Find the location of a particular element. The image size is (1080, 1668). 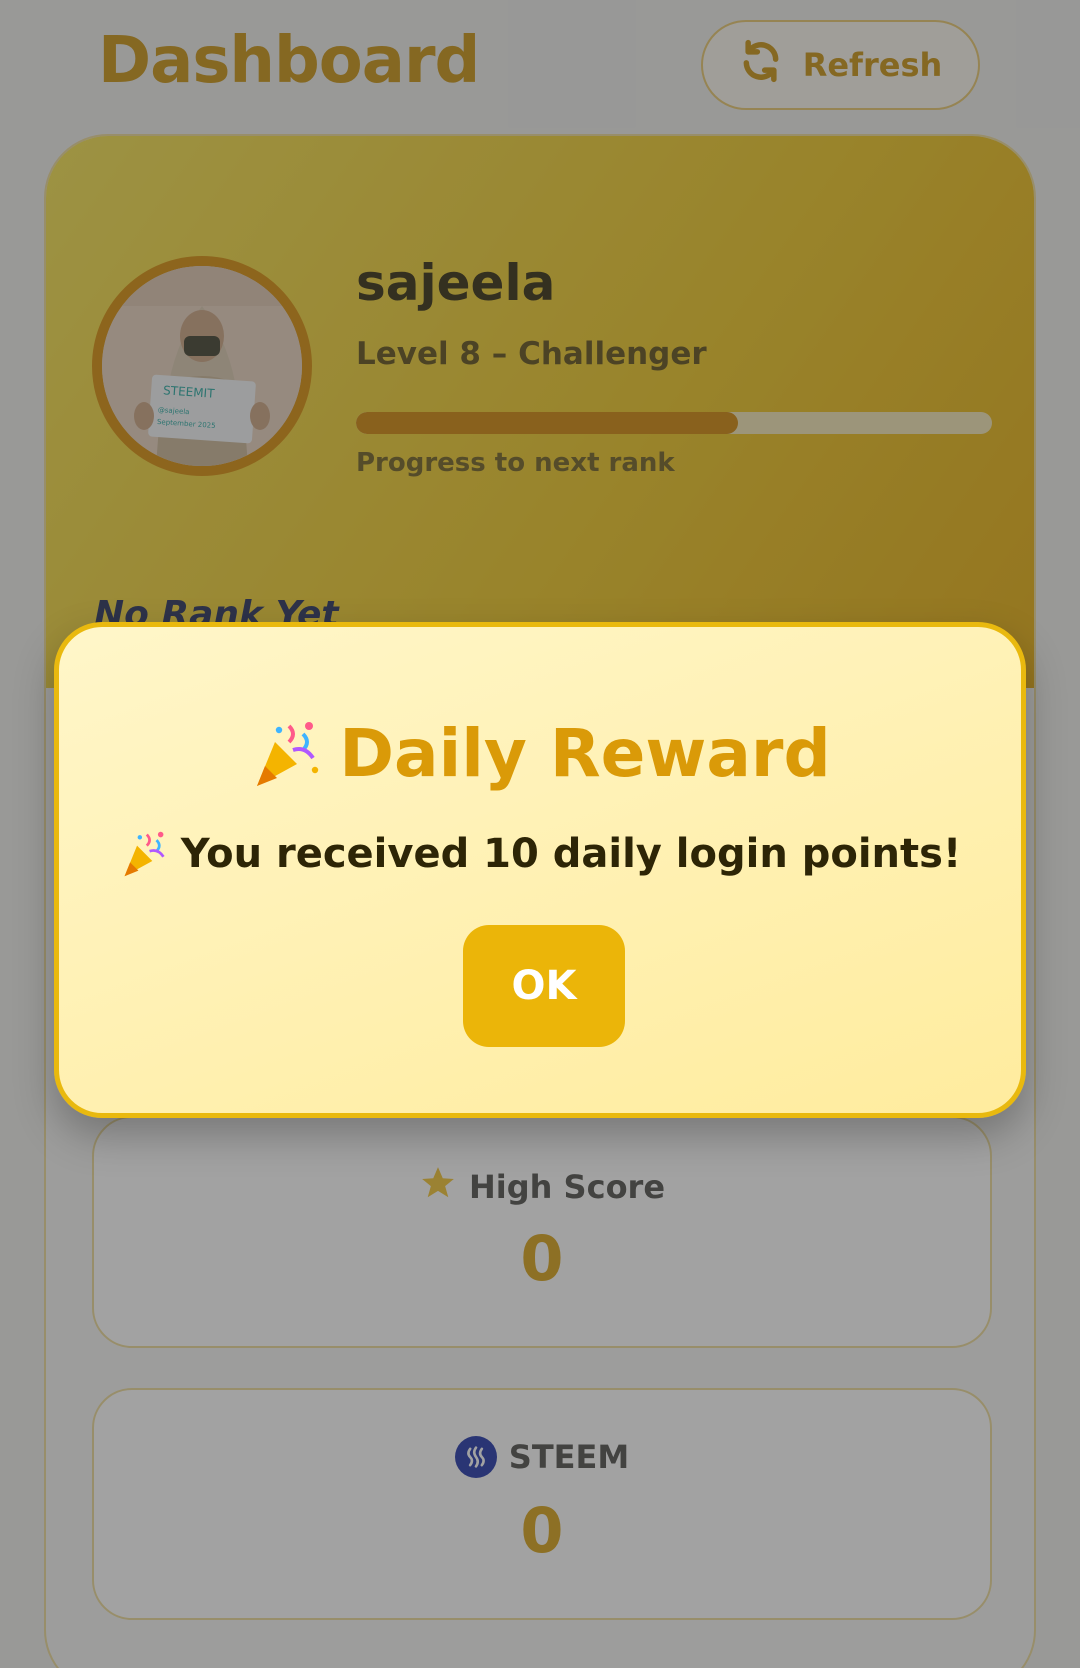

dialog-message: You received 10 daily login points! is located at coordinates (540, 854).